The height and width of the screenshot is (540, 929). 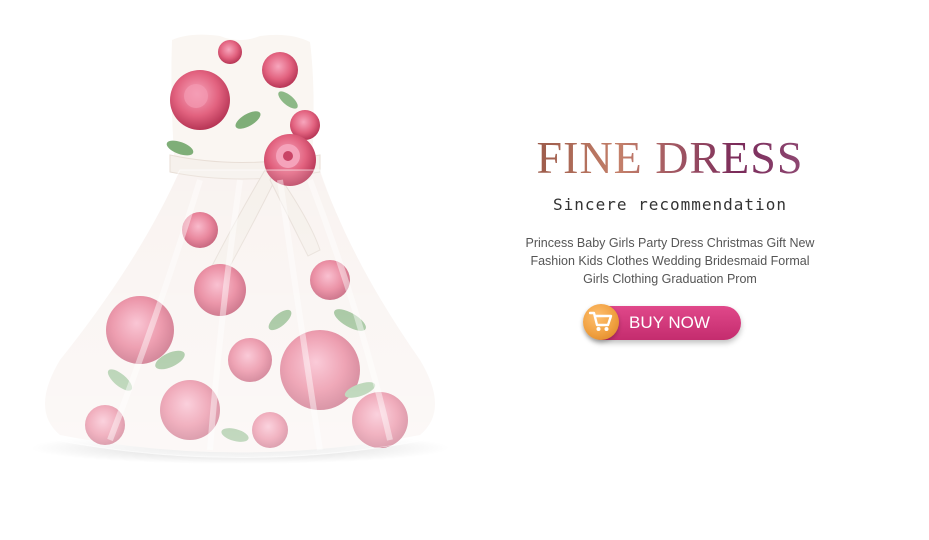 I want to click on buy-now-button: BUY NOW, so click(x=662, y=322).